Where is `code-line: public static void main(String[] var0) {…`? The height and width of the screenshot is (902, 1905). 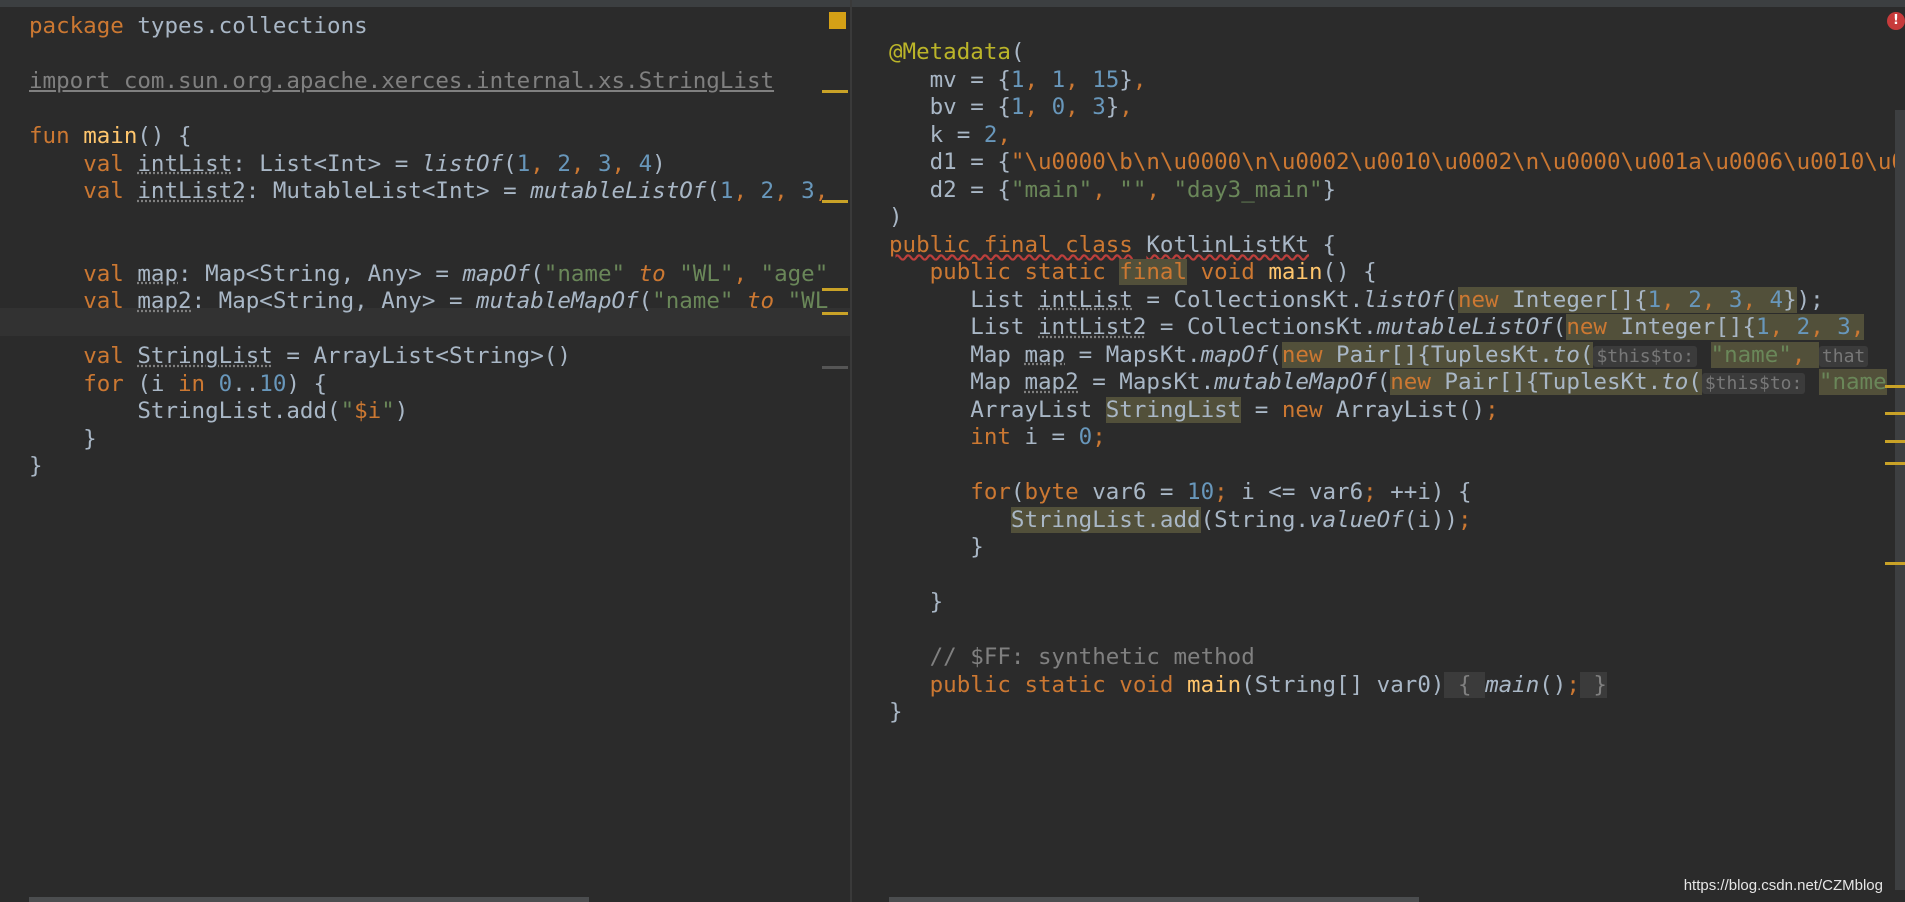 code-line: public static void main(String[] var0) {… is located at coordinates (1397, 685).